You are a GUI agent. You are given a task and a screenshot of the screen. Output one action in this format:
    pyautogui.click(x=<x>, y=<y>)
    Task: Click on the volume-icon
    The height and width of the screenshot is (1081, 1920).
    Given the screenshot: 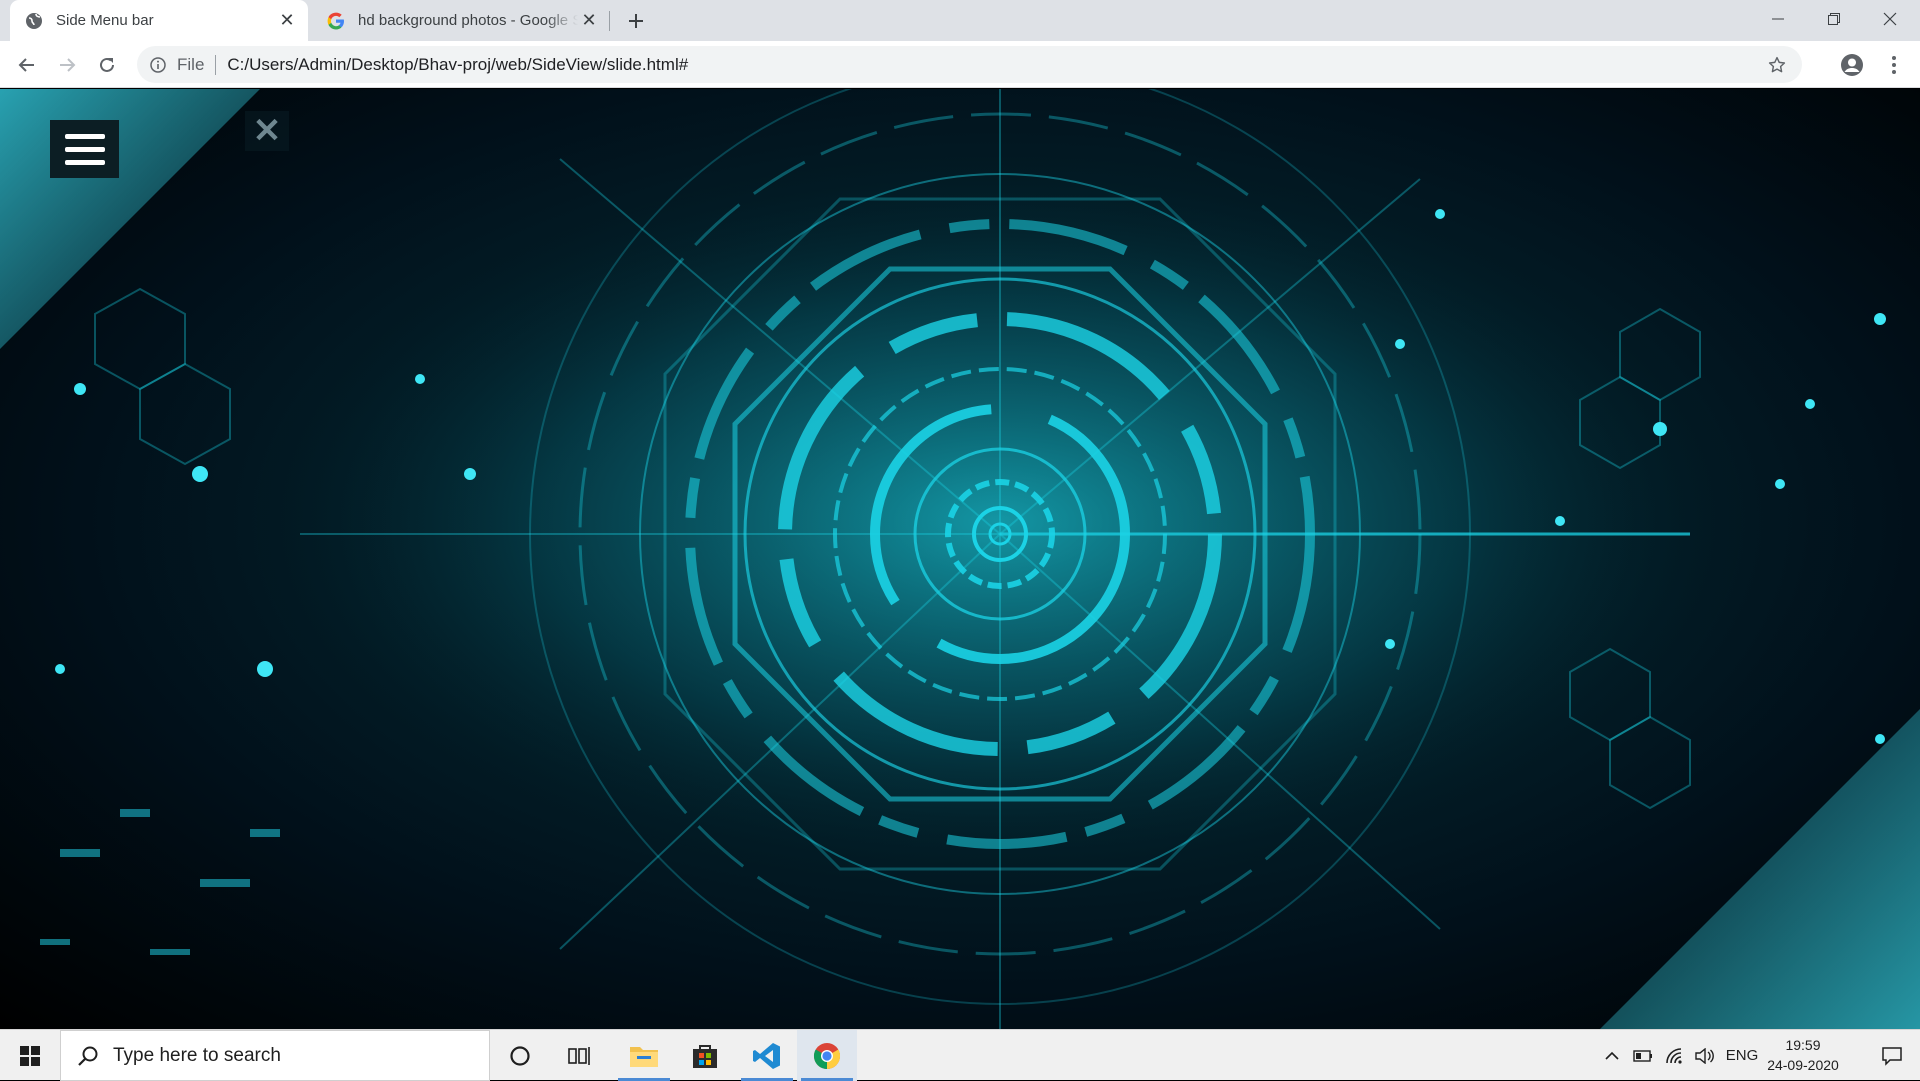 What is the action you would take?
    pyautogui.click(x=1704, y=1055)
    